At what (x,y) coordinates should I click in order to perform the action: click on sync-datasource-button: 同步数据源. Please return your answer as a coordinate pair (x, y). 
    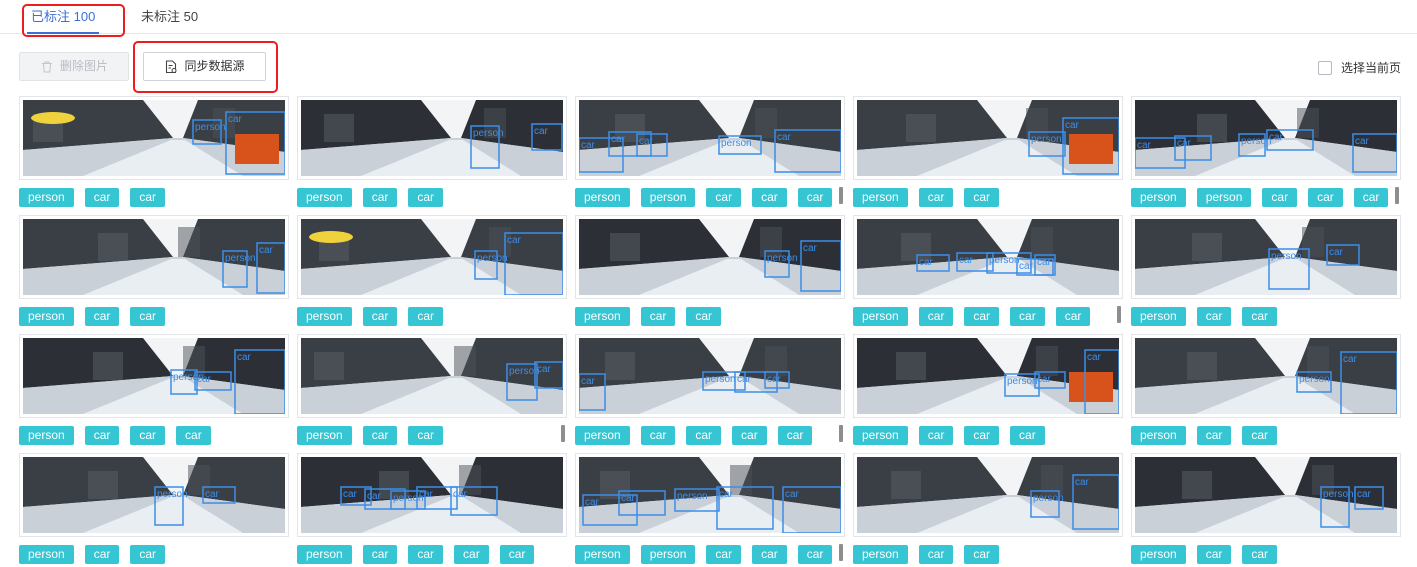
    Looking at the image, I should click on (204, 66).